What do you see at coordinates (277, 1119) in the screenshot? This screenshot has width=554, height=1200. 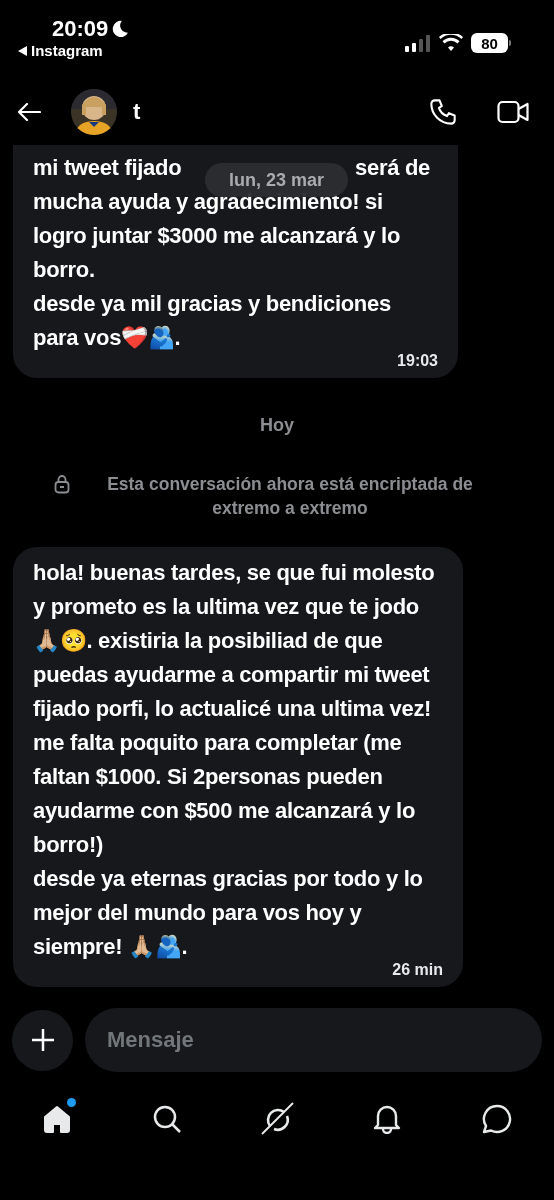 I see `slashed-circle-icon` at bounding box center [277, 1119].